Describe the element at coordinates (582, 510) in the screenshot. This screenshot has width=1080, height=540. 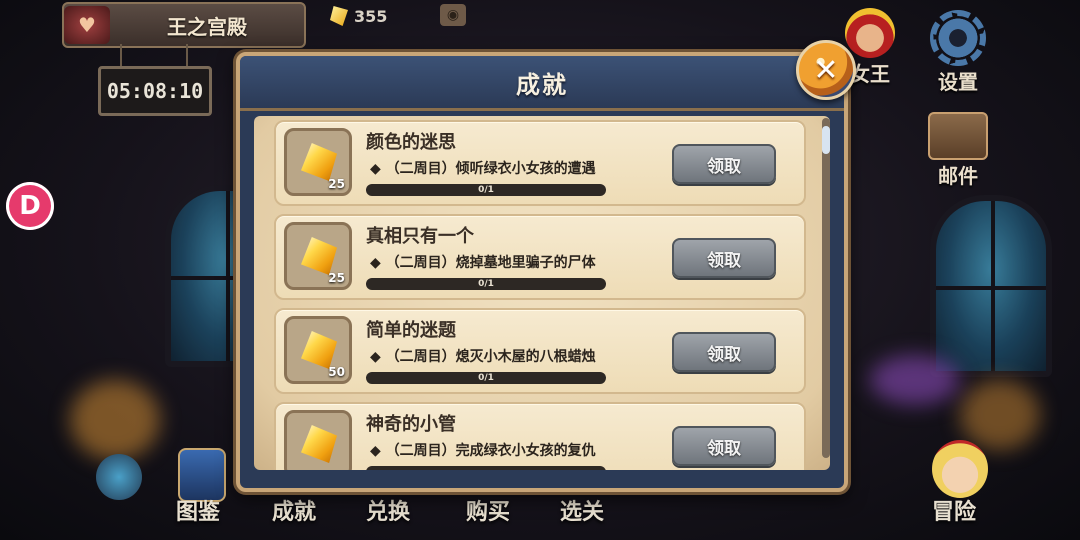
I see `nav-stage-select: 选关` at that location.